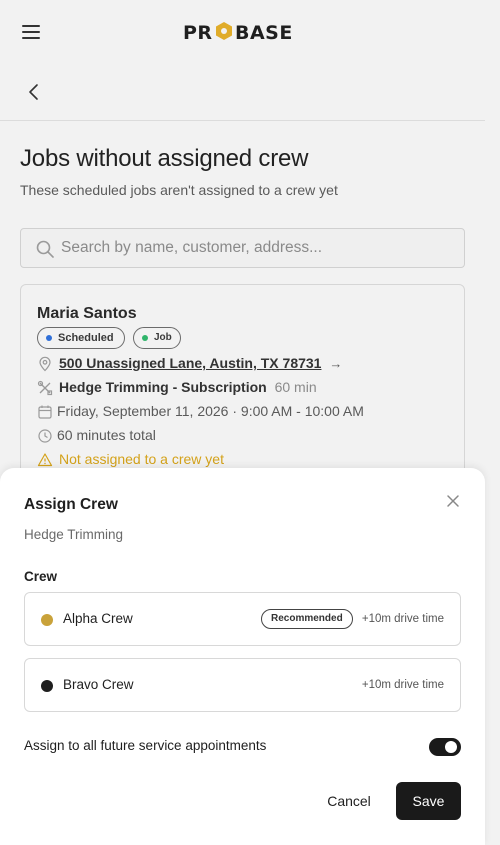 This screenshot has width=500, height=845. What do you see at coordinates (141, 459) in the screenshot?
I see `unassigned-warning: Not assigned to a crew yet` at bounding box center [141, 459].